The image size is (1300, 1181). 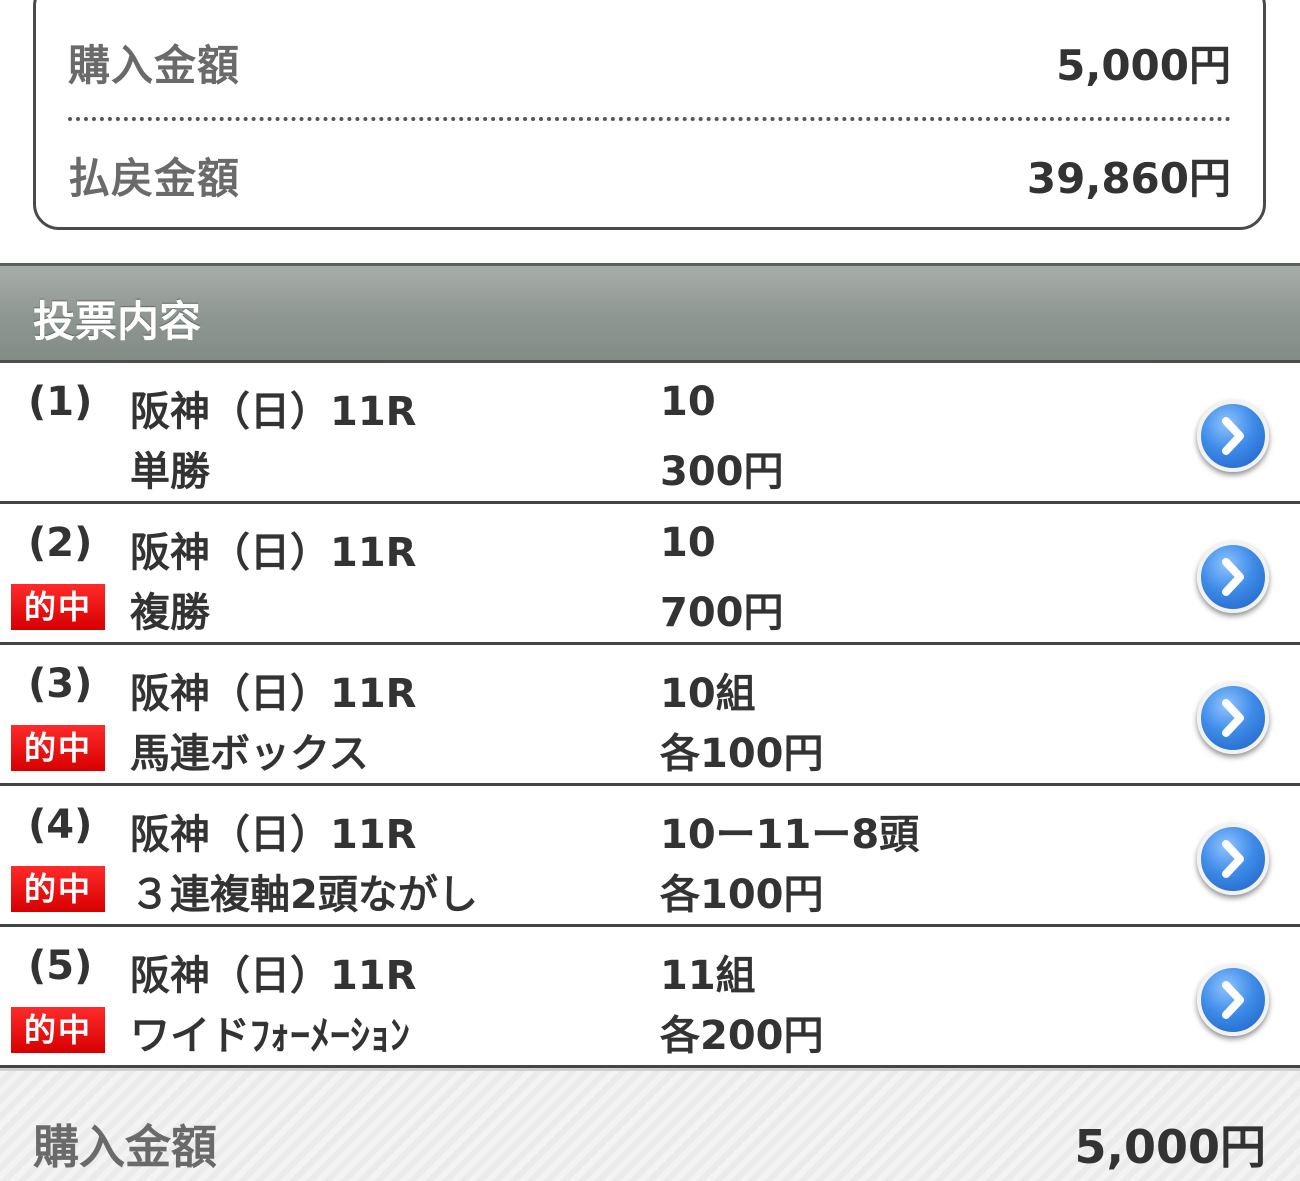 I want to click on bet-type: 複勝, so click(x=170, y=613).